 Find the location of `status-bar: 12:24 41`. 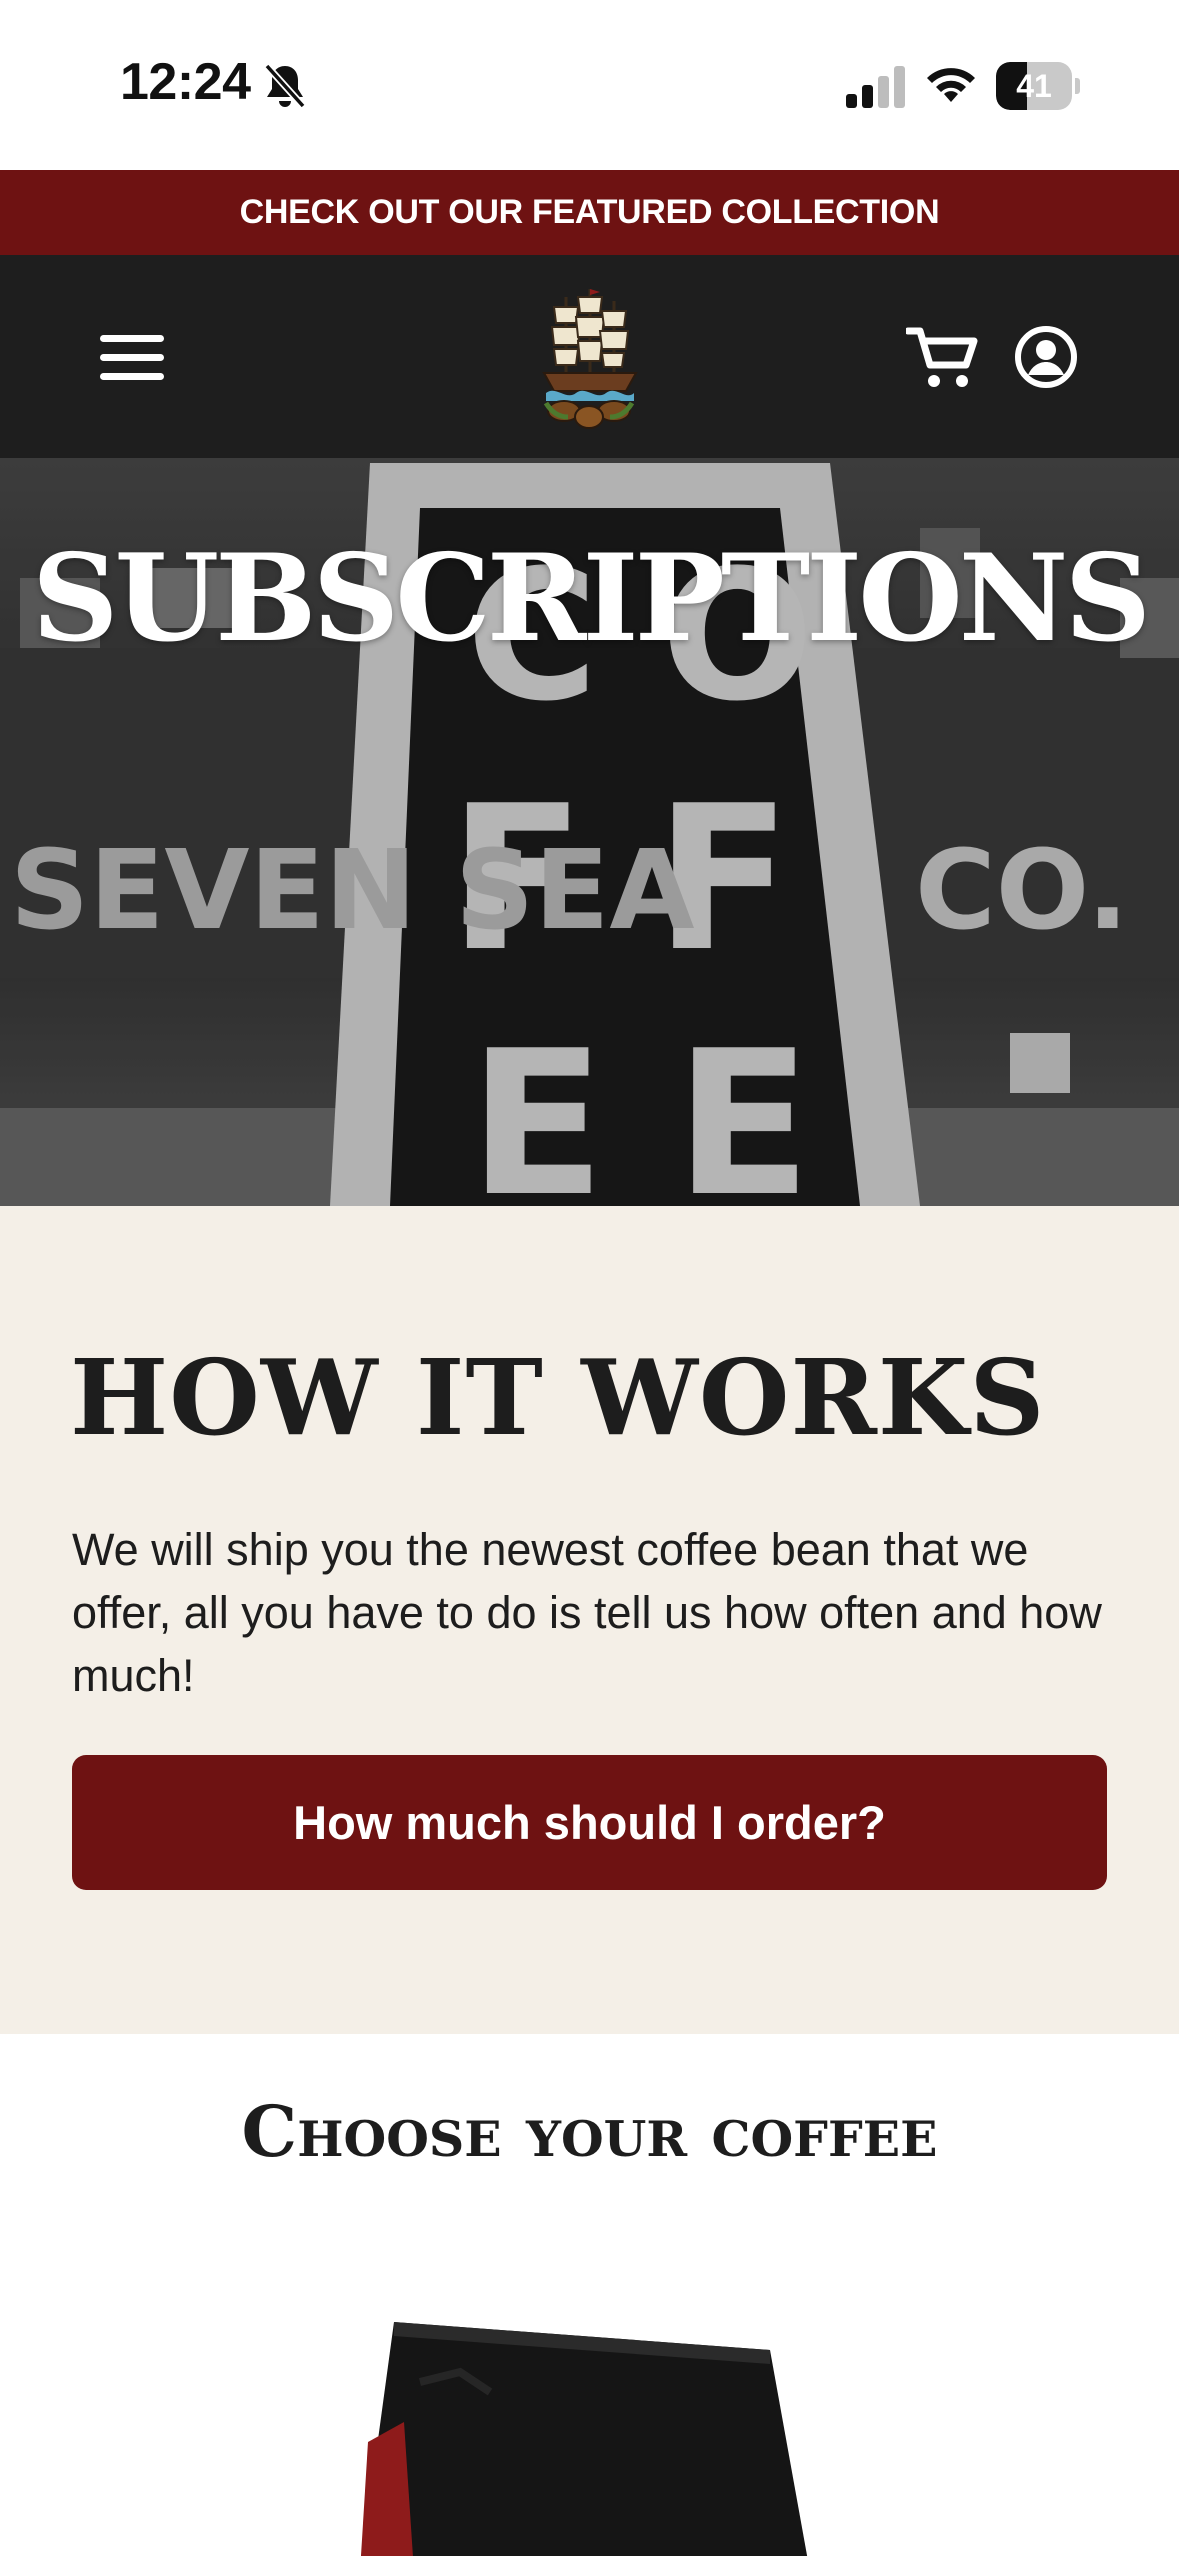

status-bar: 12:24 41 is located at coordinates (589, 85).